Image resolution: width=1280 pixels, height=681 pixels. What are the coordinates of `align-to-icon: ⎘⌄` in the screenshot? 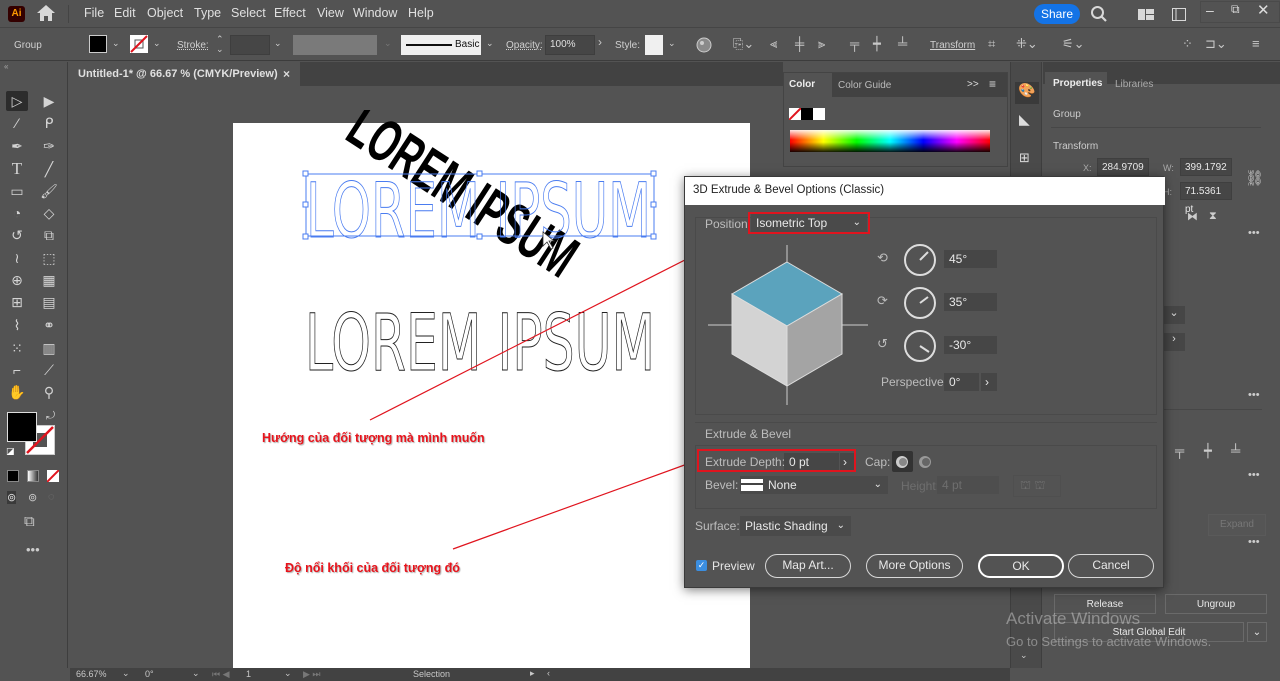 It's located at (743, 44).